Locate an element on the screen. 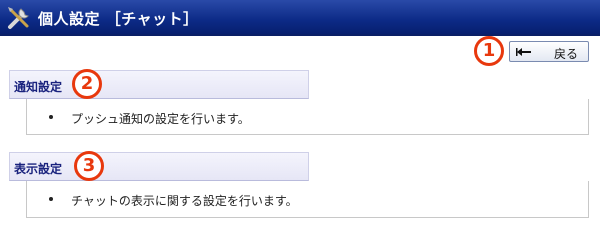  section-header-notification: 通知設定 is located at coordinates (159, 84).